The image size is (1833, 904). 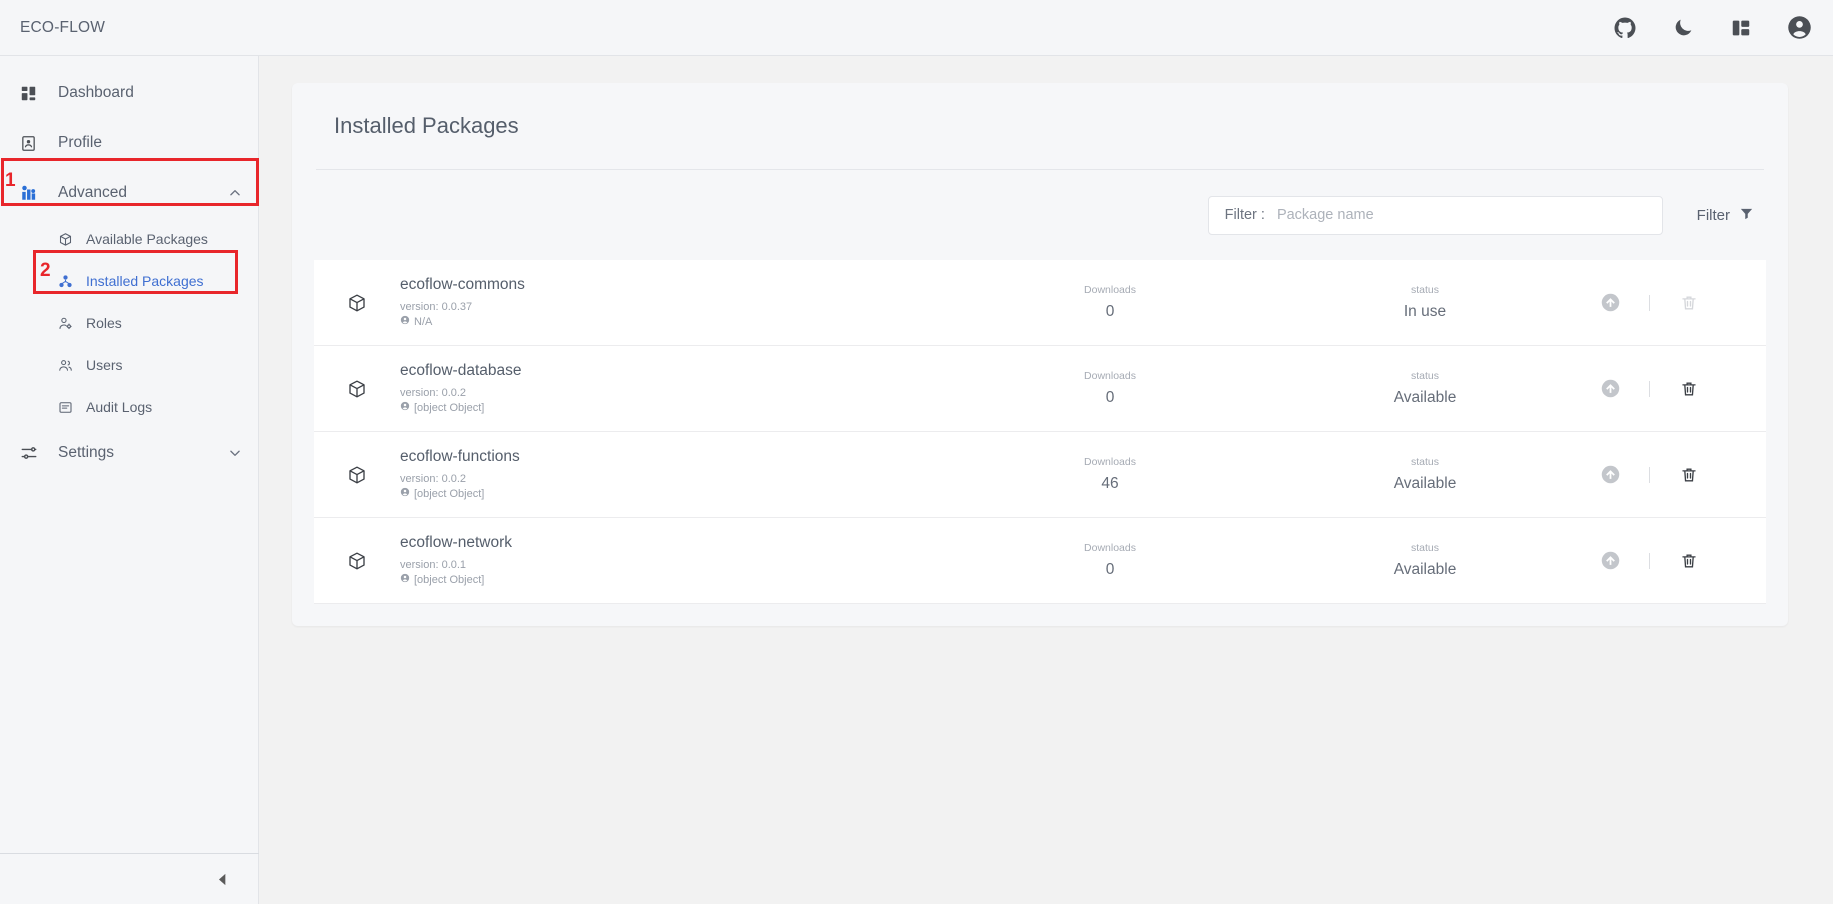 I want to click on package-name: ecoflow-functions, so click(x=460, y=456).